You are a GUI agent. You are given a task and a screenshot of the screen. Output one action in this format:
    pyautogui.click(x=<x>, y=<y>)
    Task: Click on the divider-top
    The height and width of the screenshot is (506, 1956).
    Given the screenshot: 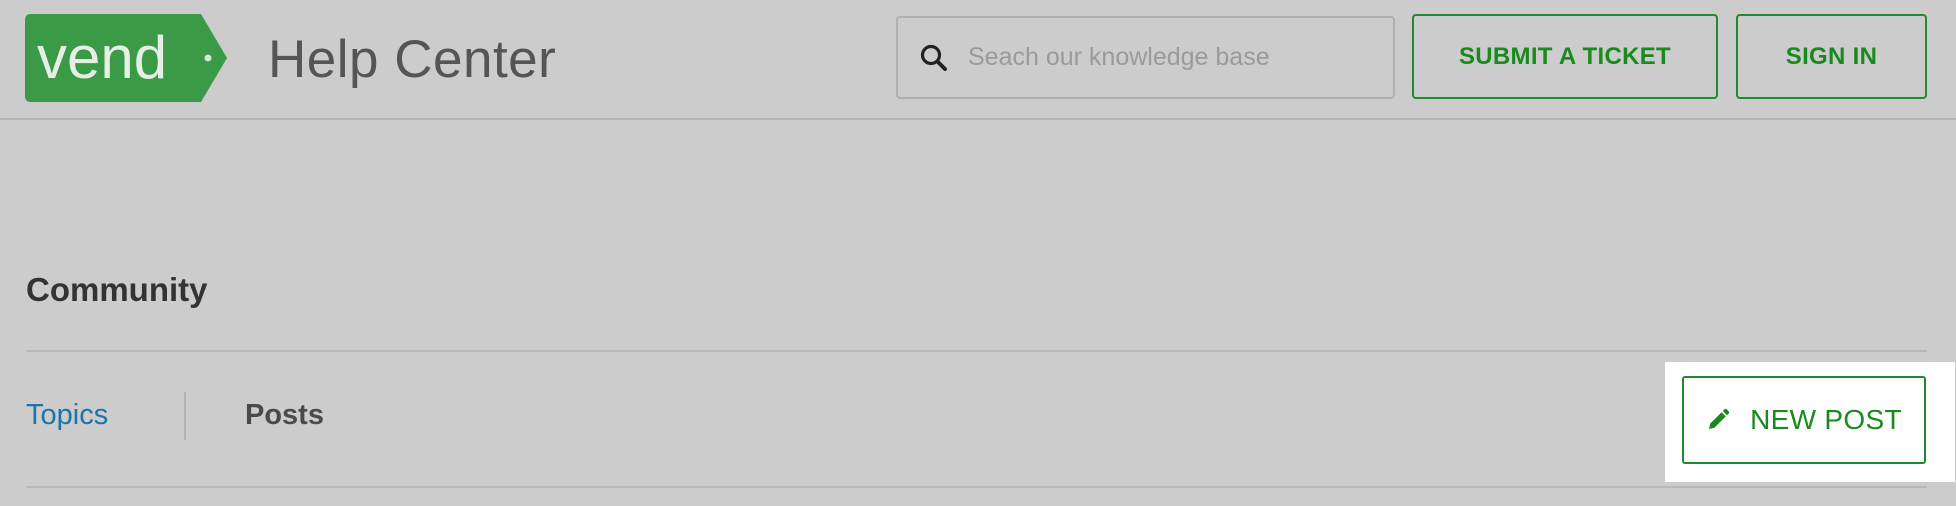 What is the action you would take?
    pyautogui.click(x=976, y=351)
    